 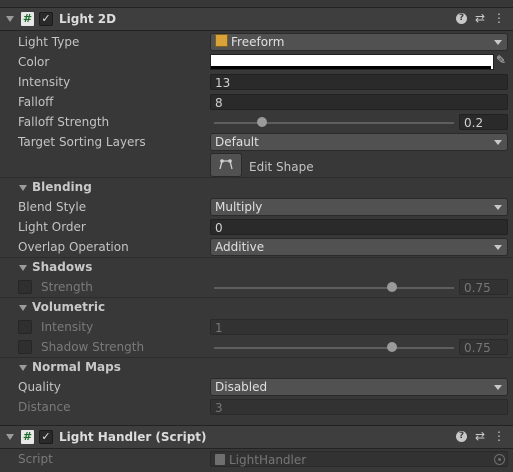 What do you see at coordinates (49, 42) in the screenshot?
I see `light-type-label: Light Type` at bounding box center [49, 42].